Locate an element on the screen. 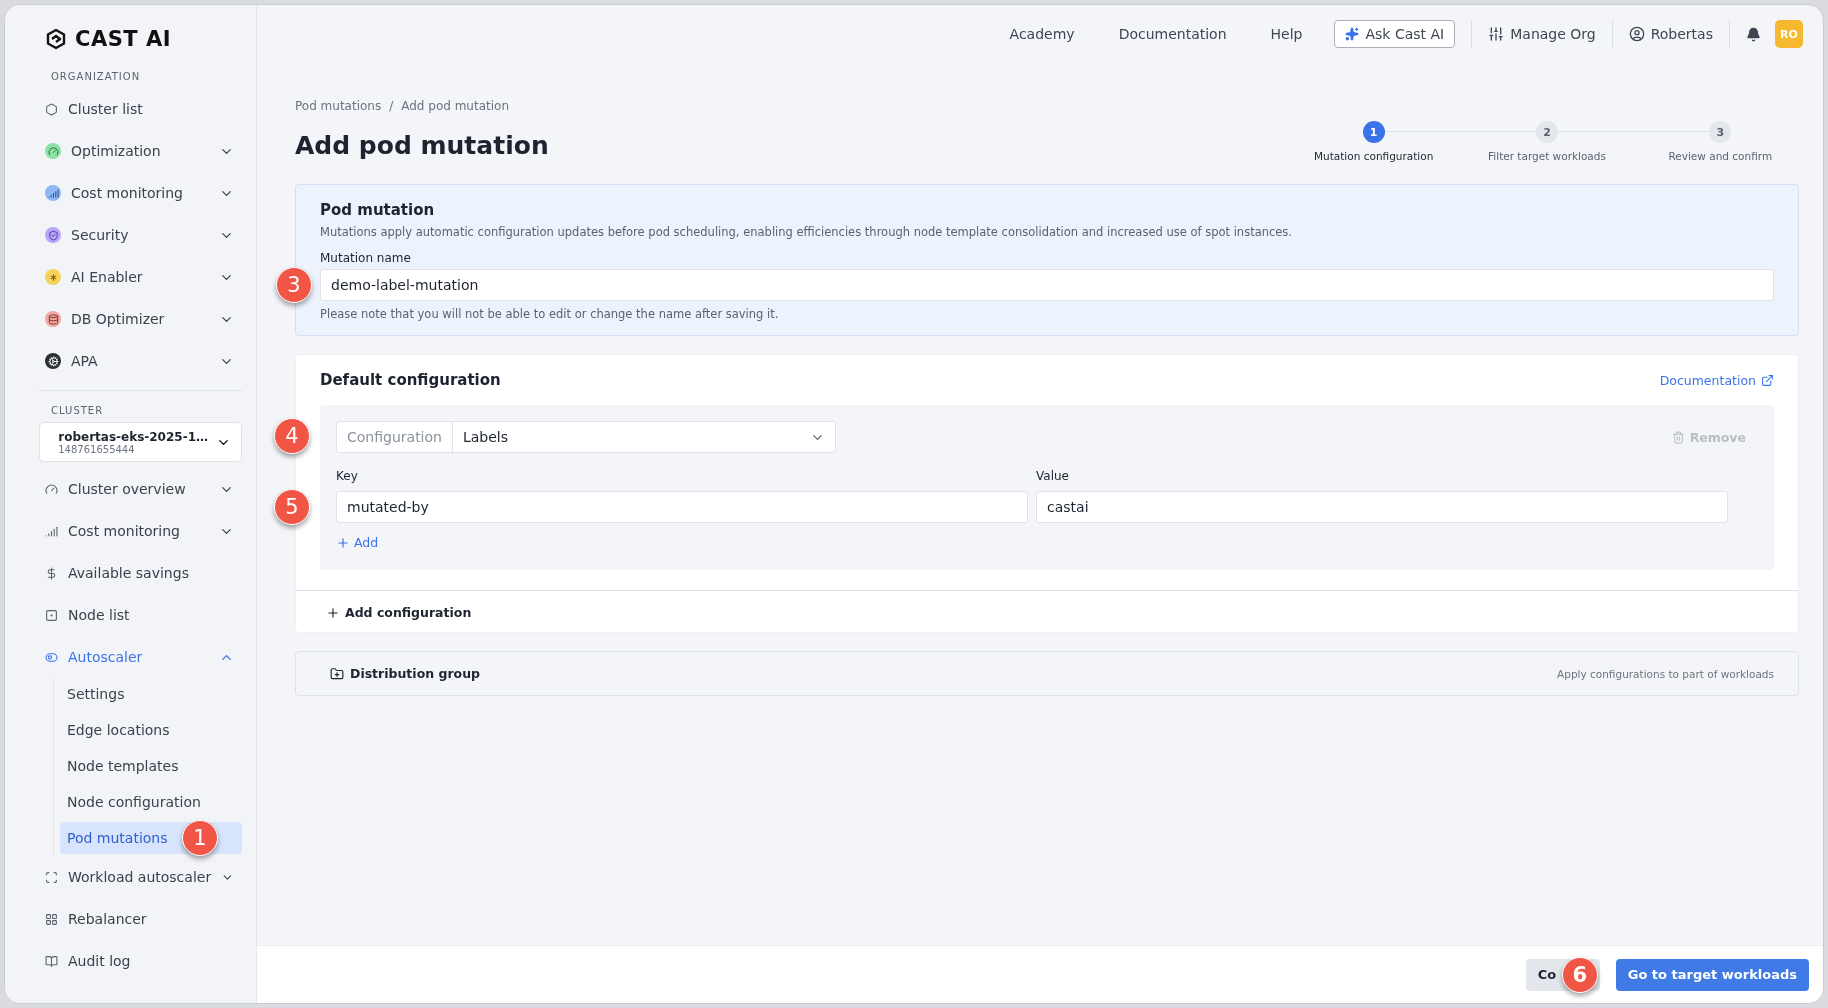  sidebar-subitem: Node templates is located at coordinates (151, 766).